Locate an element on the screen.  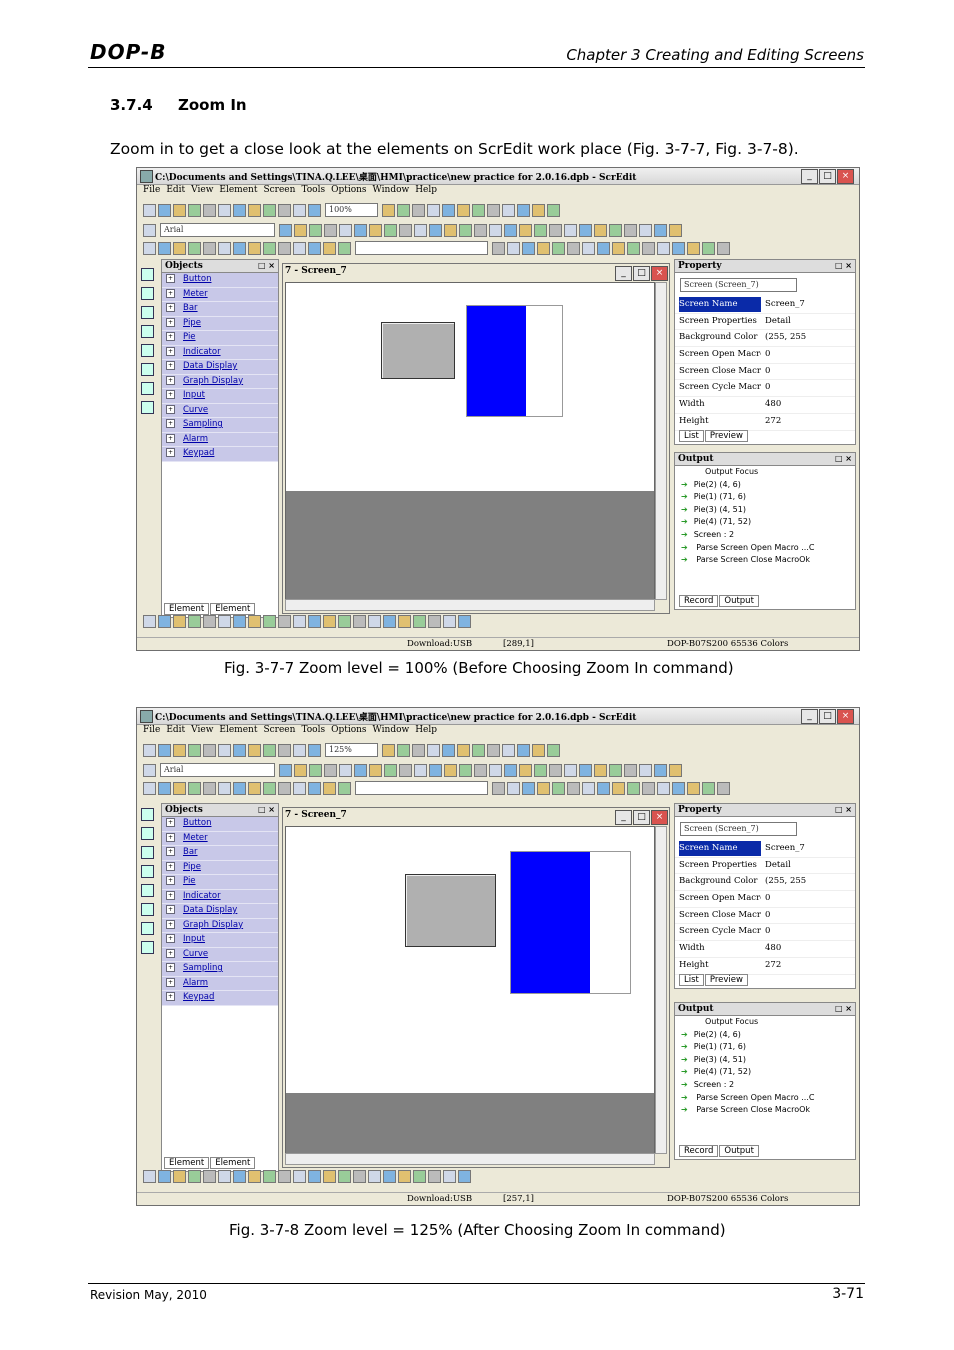
object-item: + Button is located at coordinates (220, 824).